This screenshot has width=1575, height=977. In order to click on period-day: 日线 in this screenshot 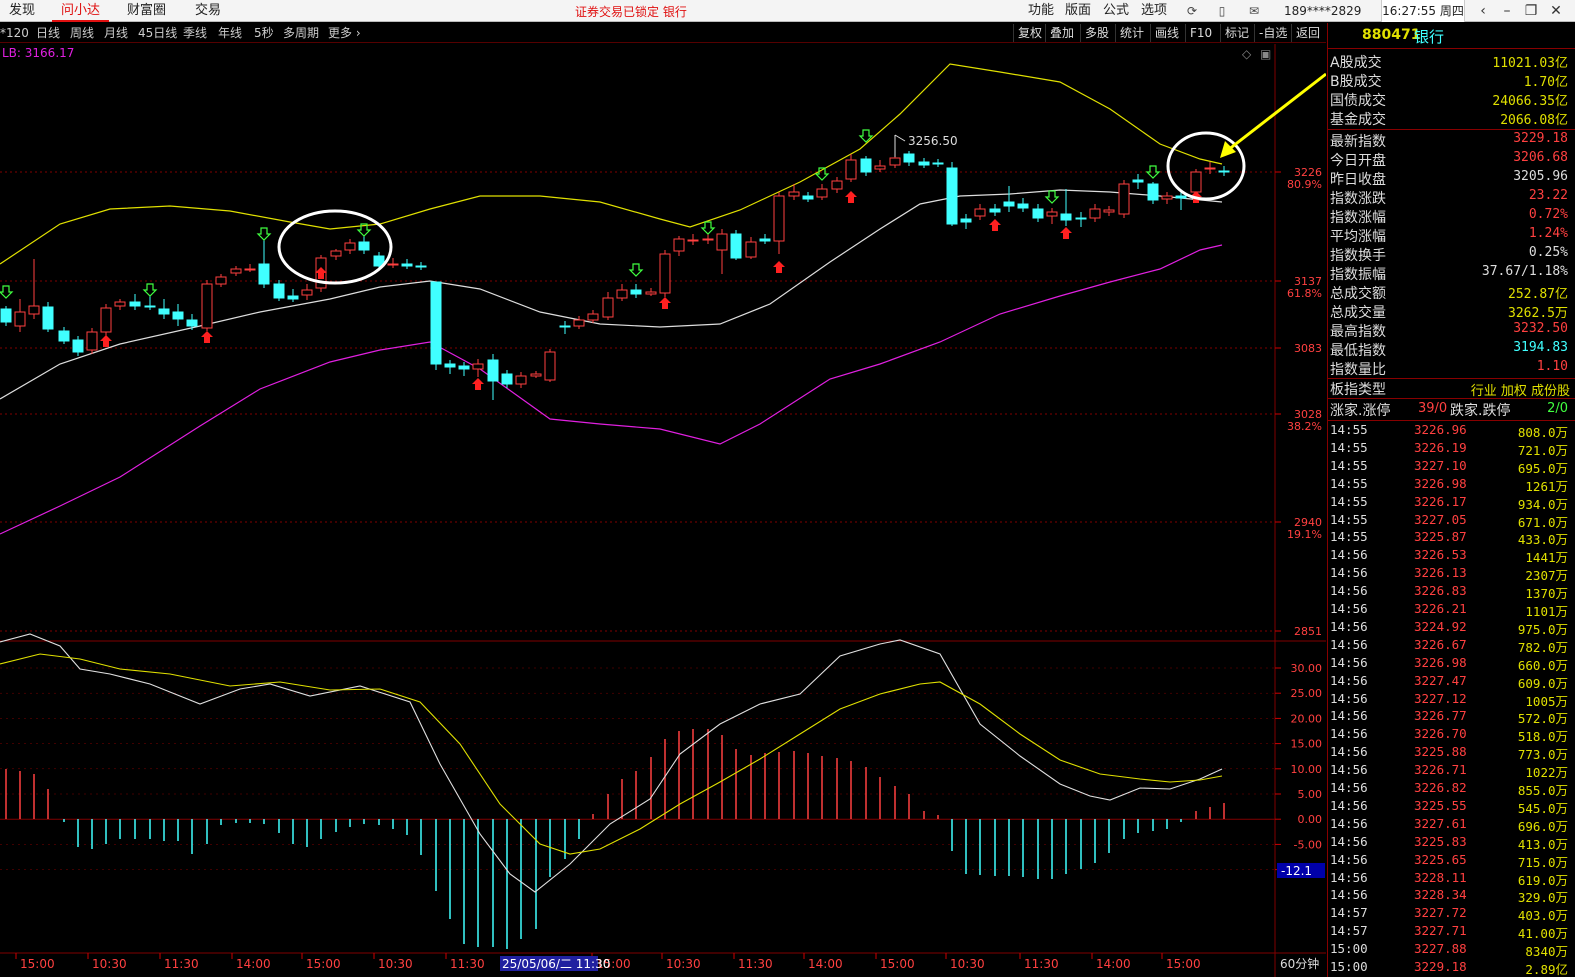, I will do `click(48, 33)`.